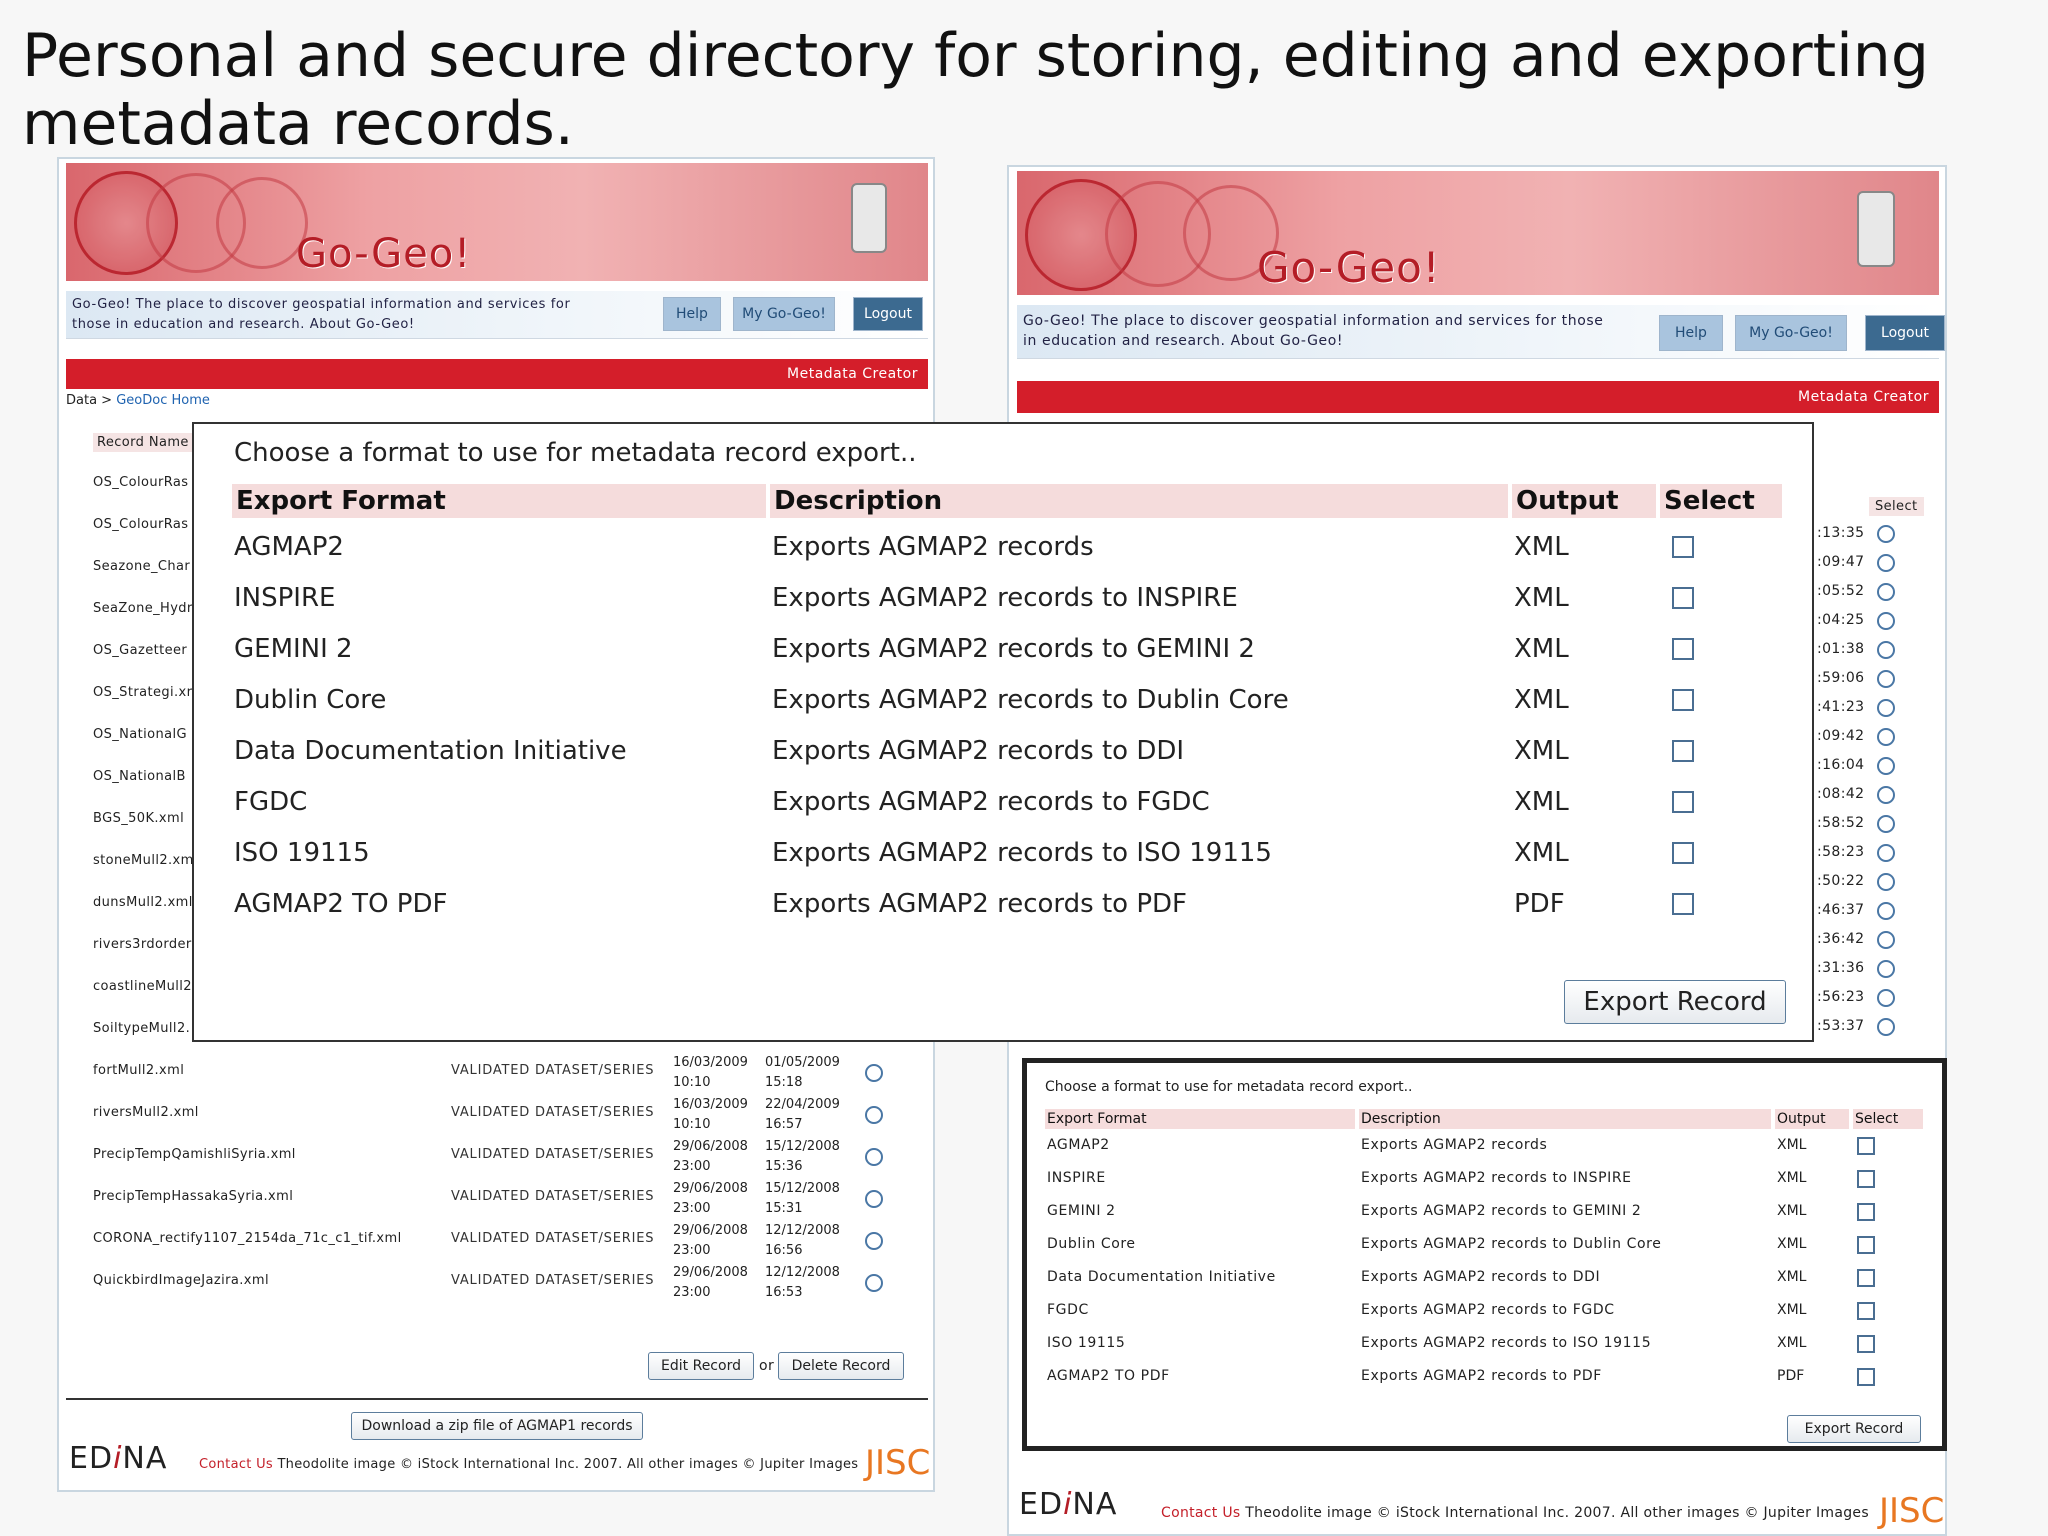 Image resolution: width=2048 pixels, height=1536 pixels. I want to click on record-name-partial: OS_NationalG, so click(140, 734).